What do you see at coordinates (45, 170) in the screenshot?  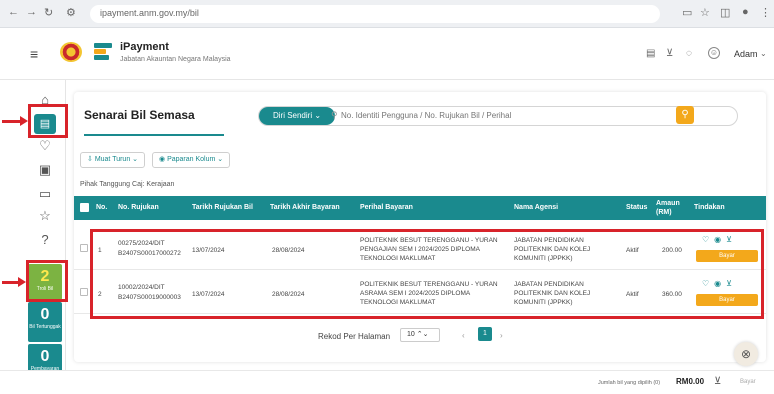 I see `receipt-icon: ▣` at bounding box center [45, 170].